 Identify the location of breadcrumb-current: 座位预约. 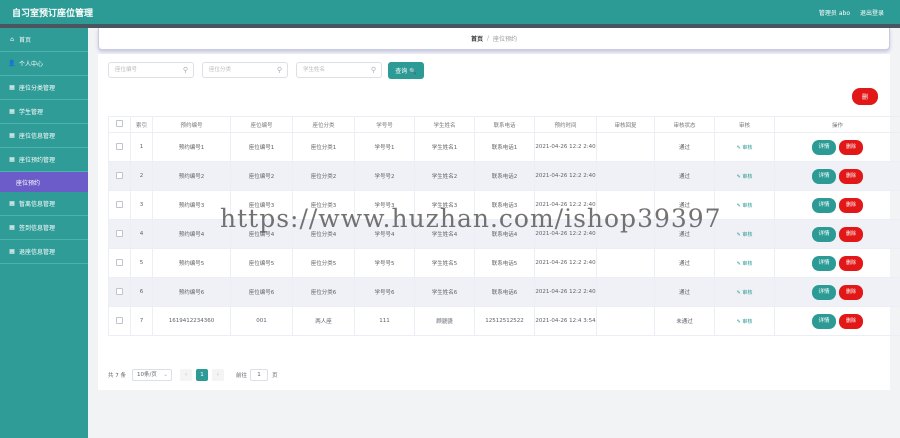
(505, 39).